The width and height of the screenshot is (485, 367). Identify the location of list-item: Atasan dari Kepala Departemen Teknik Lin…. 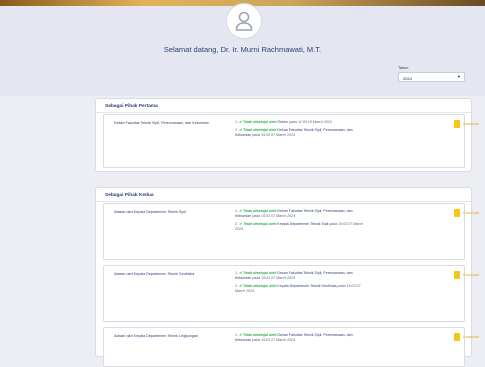
(291, 347).